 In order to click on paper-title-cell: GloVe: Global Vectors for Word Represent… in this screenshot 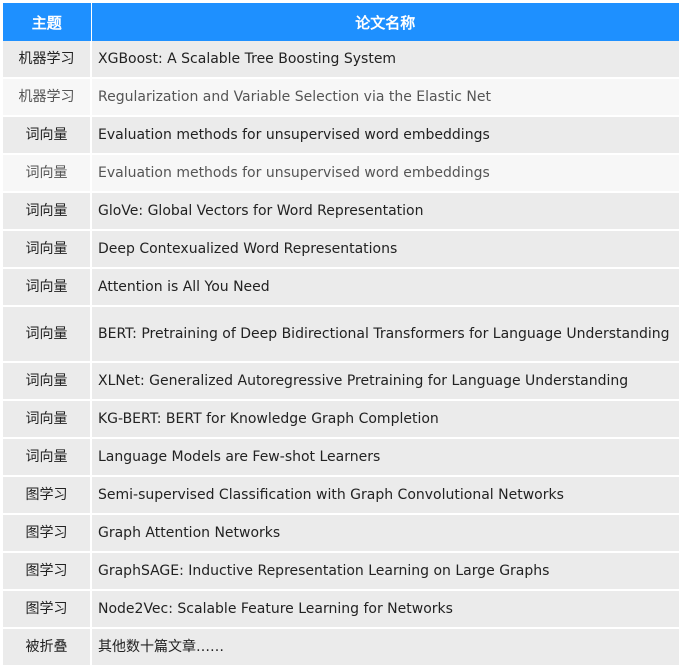, I will do `click(385, 211)`.